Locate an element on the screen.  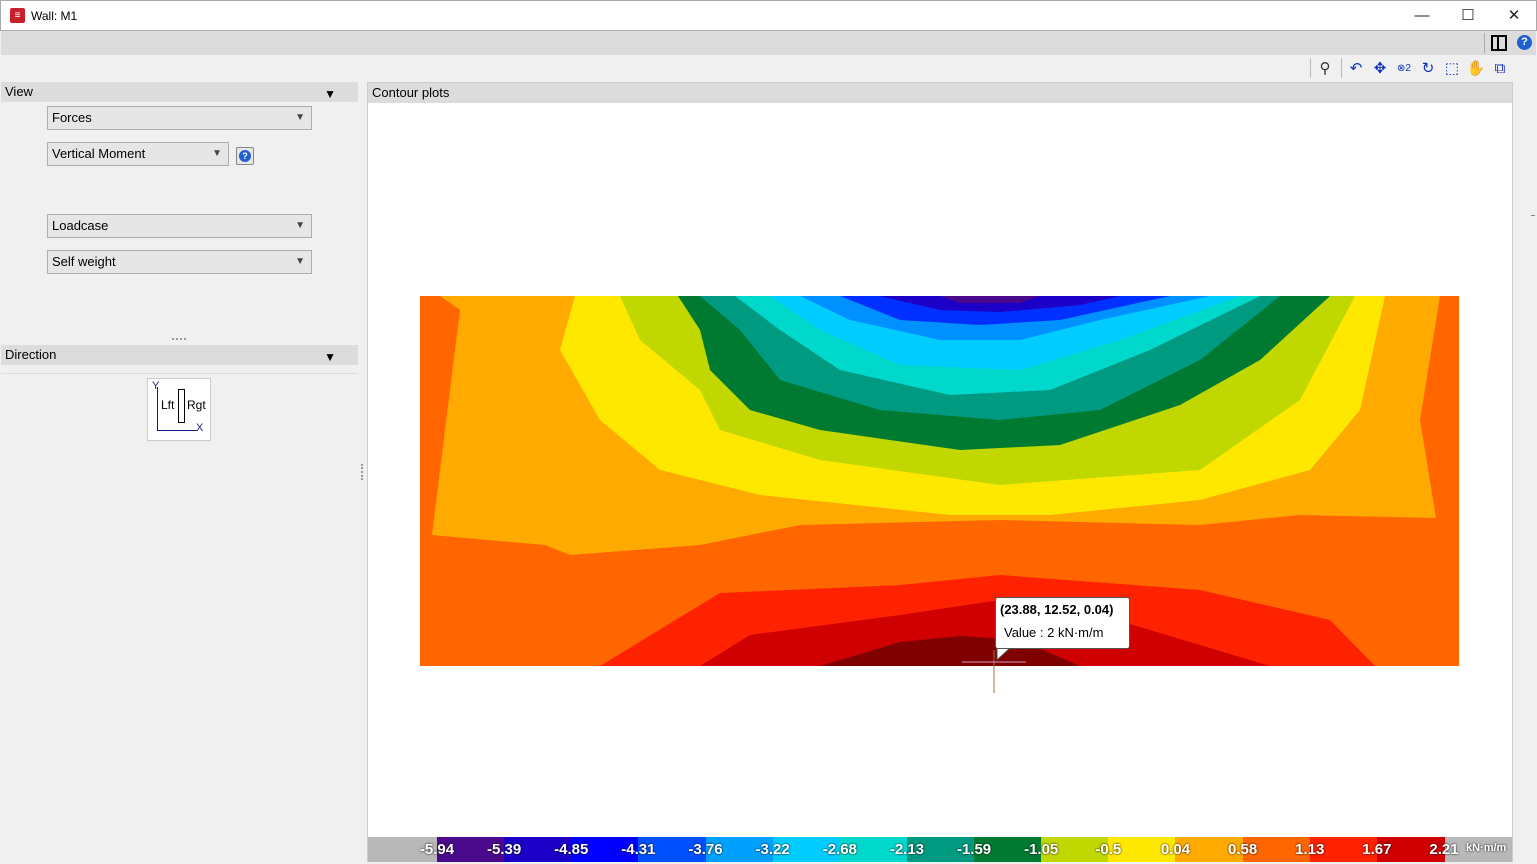
legend-label: 1.67 is located at coordinates (1377, 849).